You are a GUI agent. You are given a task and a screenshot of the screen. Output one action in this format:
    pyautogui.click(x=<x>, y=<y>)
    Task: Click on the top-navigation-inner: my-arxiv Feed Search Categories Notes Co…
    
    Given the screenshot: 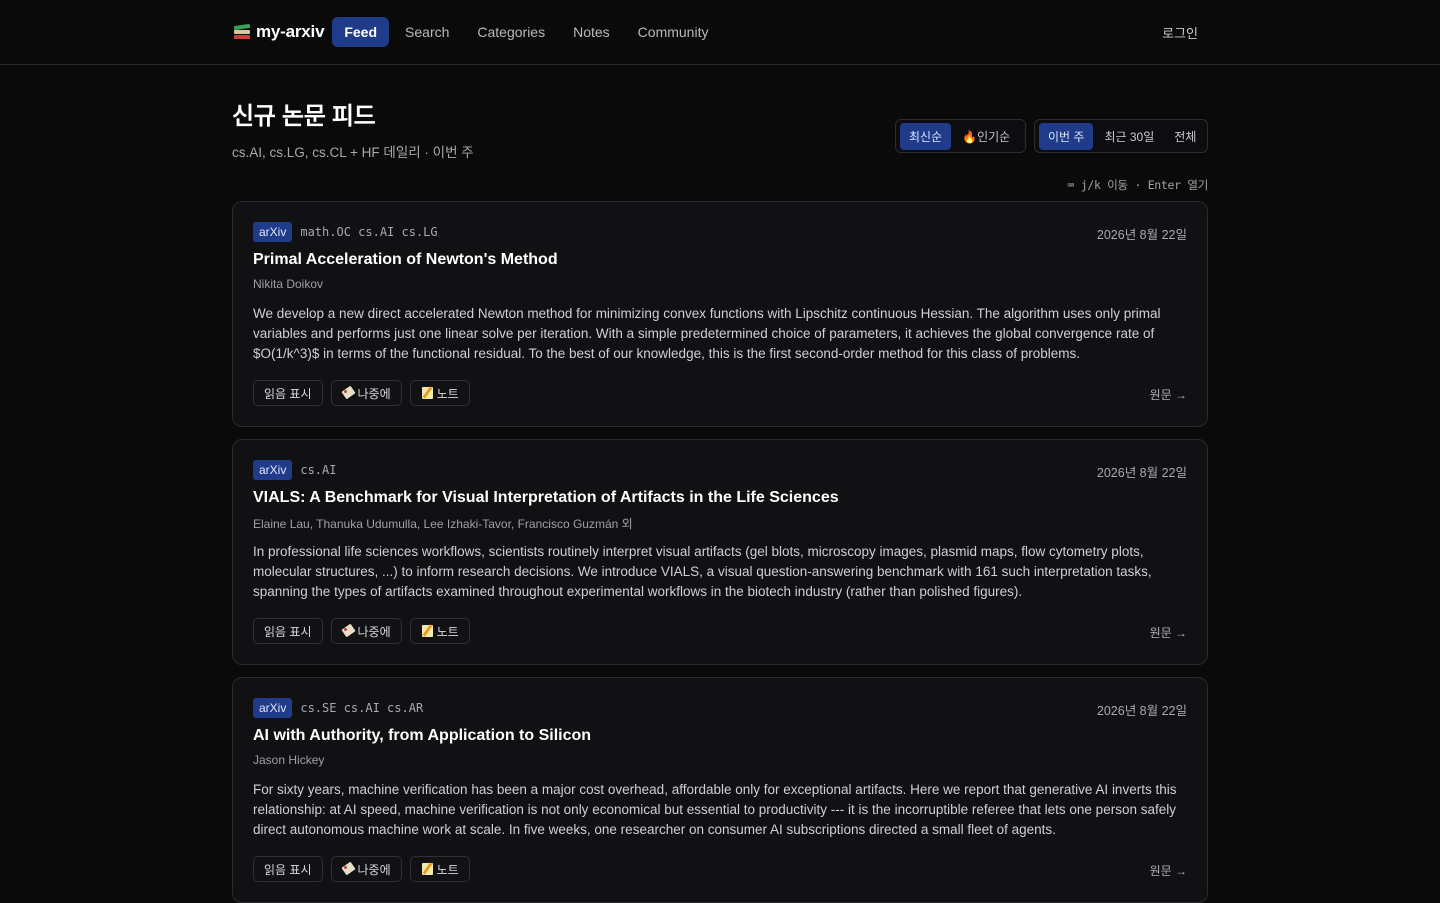 What is the action you would take?
    pyautogui.click(x=720, y=32)
    